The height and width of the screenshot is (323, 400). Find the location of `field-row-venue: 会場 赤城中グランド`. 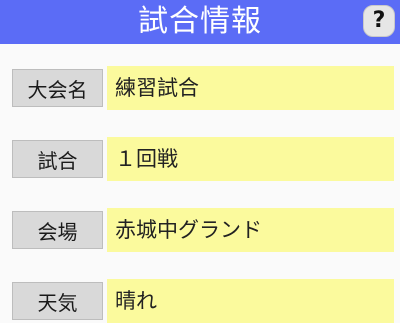

field-row-venue: 会場 赤城中グランド is located at coordinates (203, 230).